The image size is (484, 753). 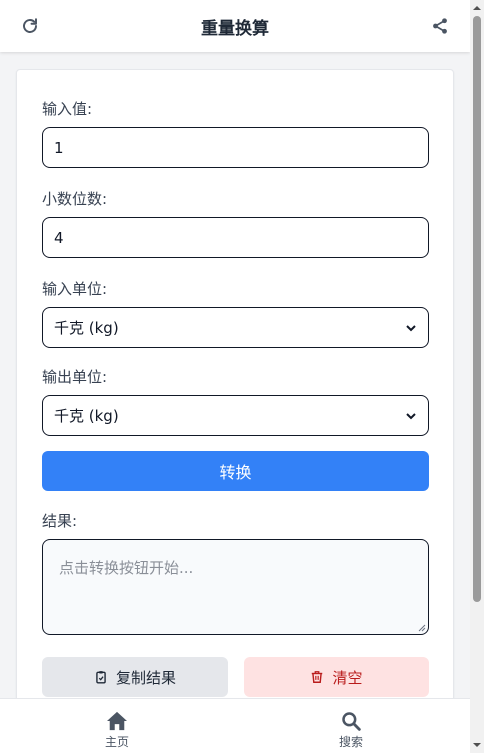 I want to click on input-unit-value: 千克 (kg), so click(x=86, y=328).